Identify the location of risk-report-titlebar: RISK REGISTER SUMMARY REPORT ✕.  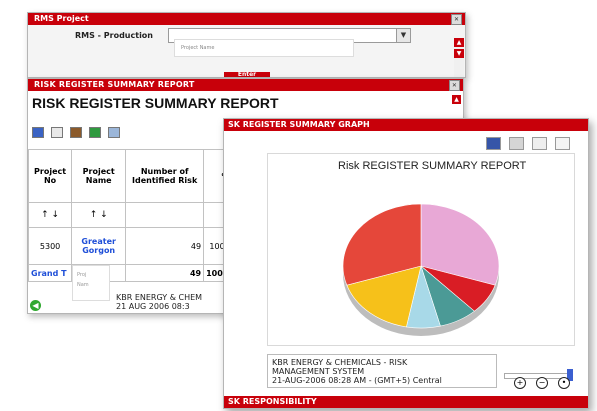
(245, 85).